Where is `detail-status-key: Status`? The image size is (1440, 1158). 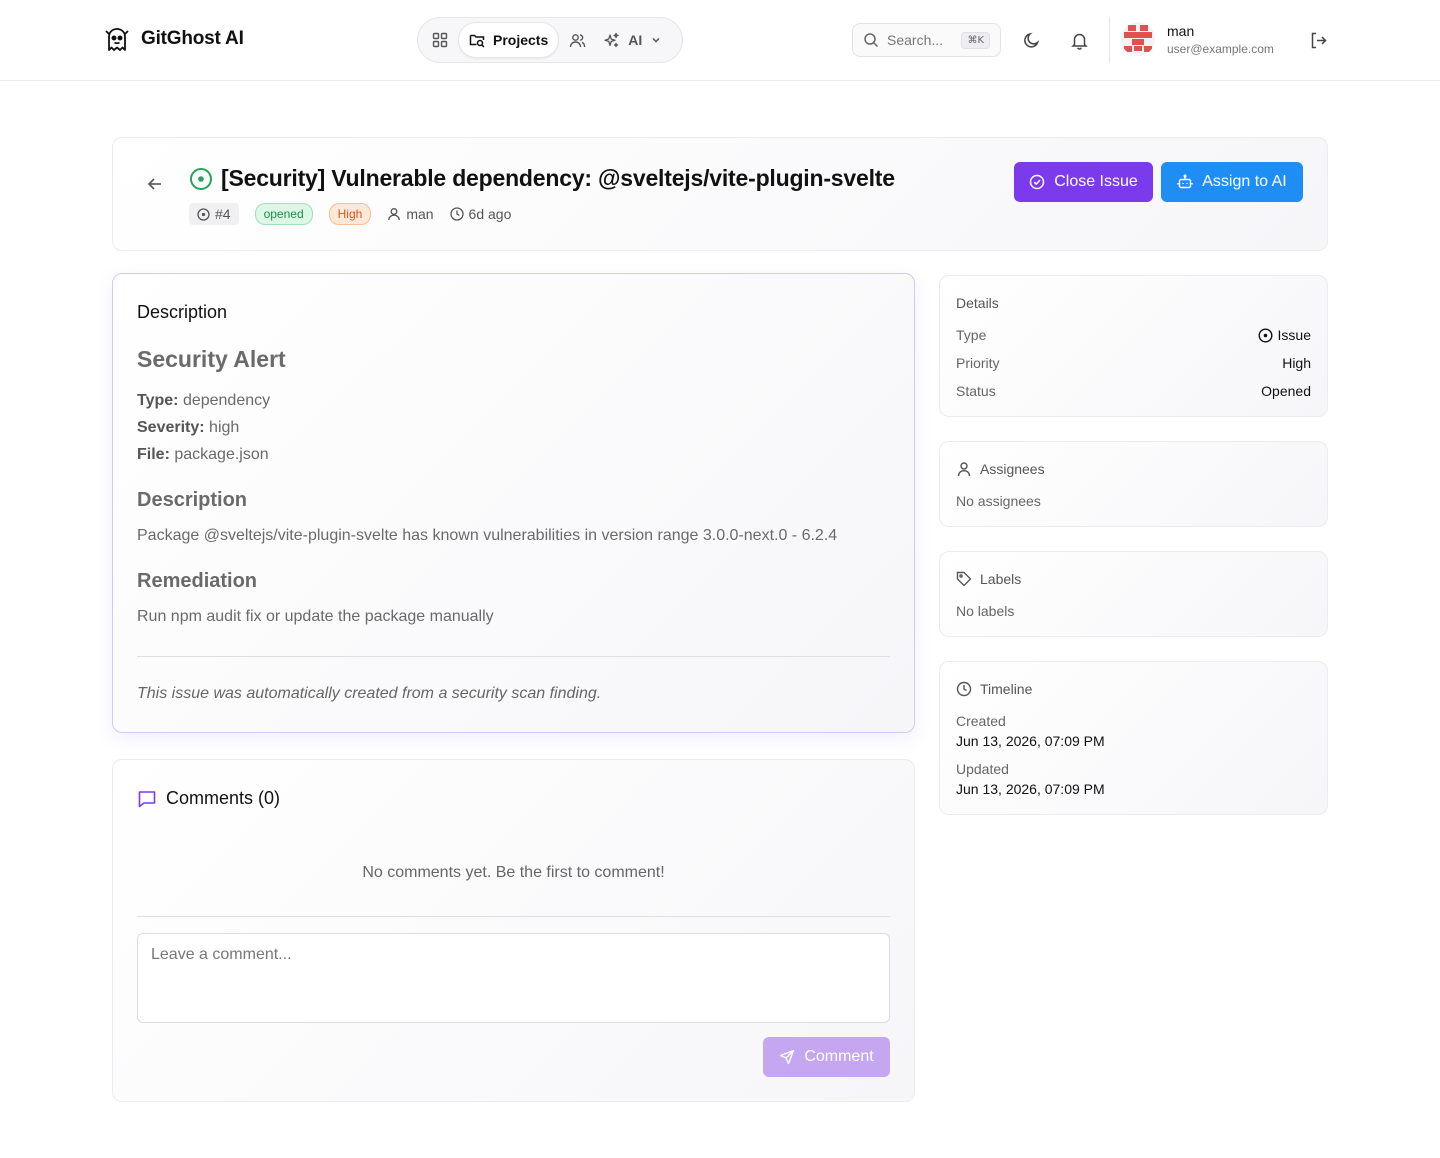
detail-status-key: Status is located at coordinates (976, 391).